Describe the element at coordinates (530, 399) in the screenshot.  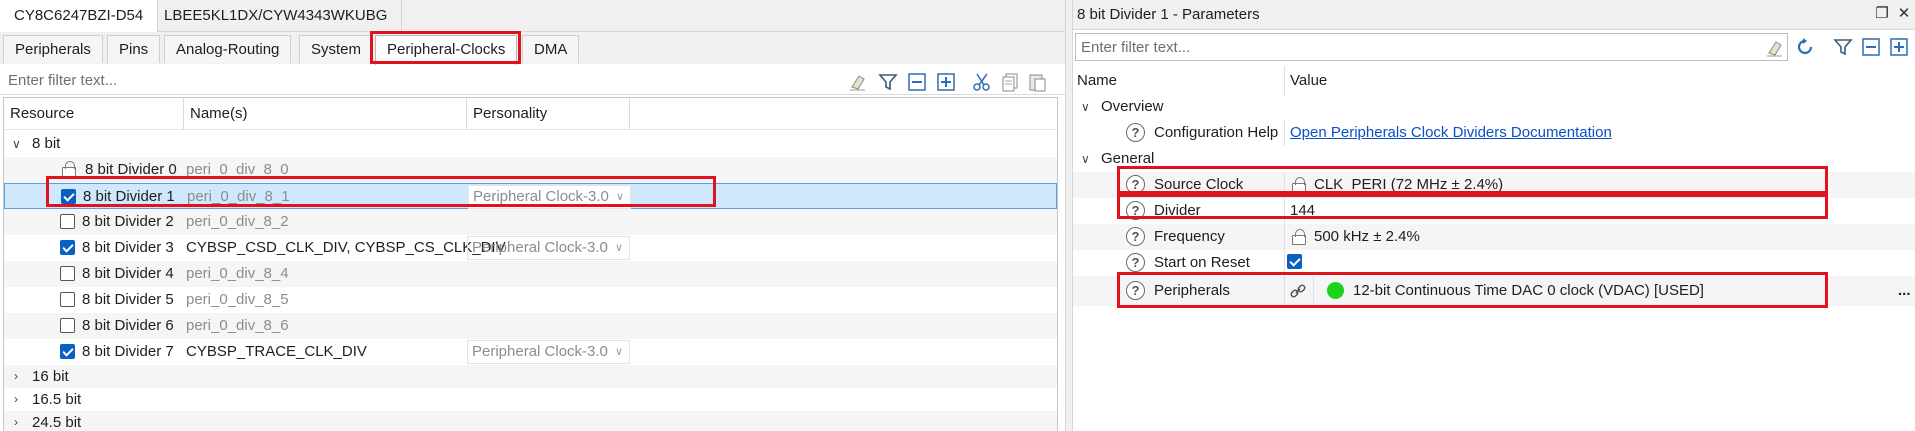
I see `group-16-5bit-row: › 16.5 bit` at that location.